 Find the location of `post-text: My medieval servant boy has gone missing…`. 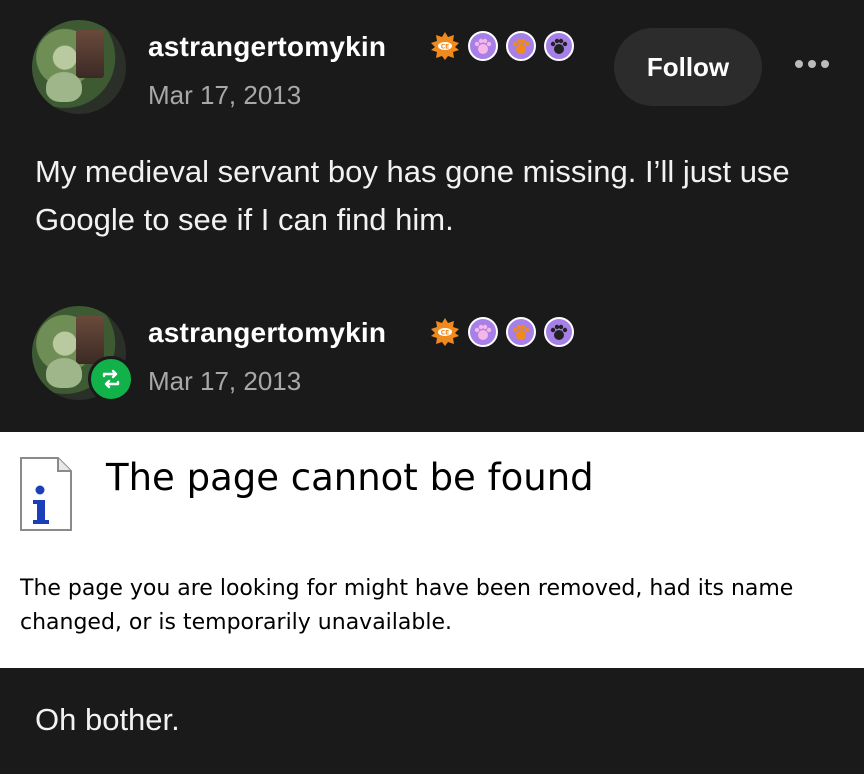

post-text: My medieval servant boy has gone missing… is located at coordinates (412, 195).